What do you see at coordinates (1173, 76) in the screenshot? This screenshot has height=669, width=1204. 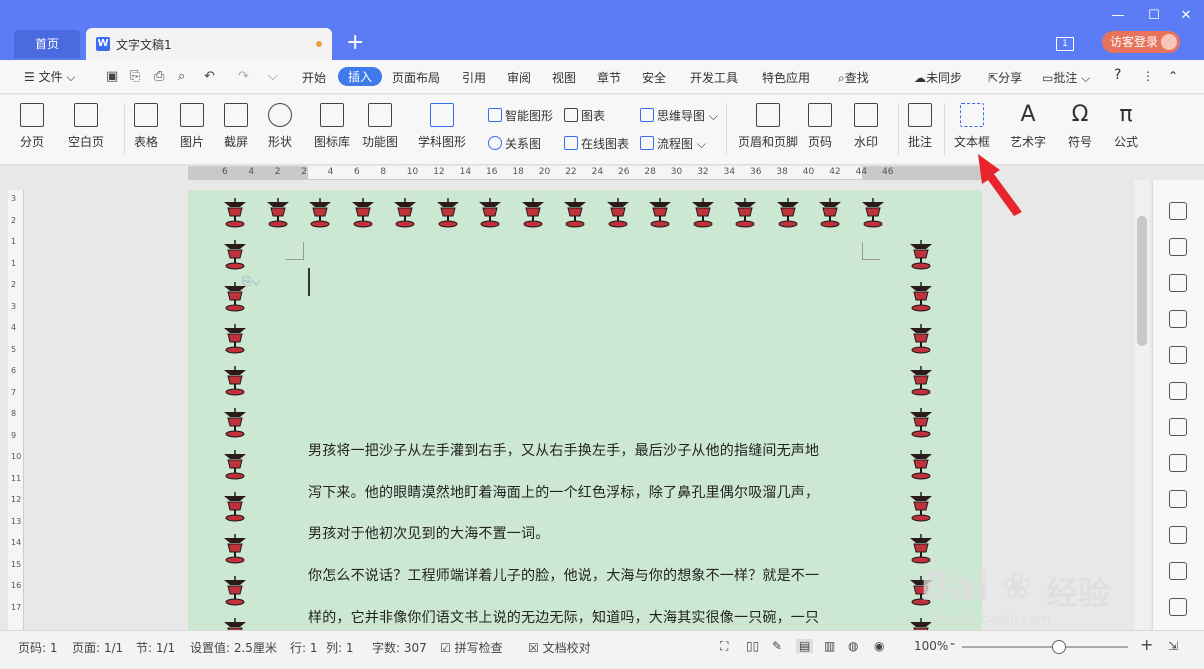 I see `collapse-ribbon-icon: ⌃` at bounding box center [1173, 76].